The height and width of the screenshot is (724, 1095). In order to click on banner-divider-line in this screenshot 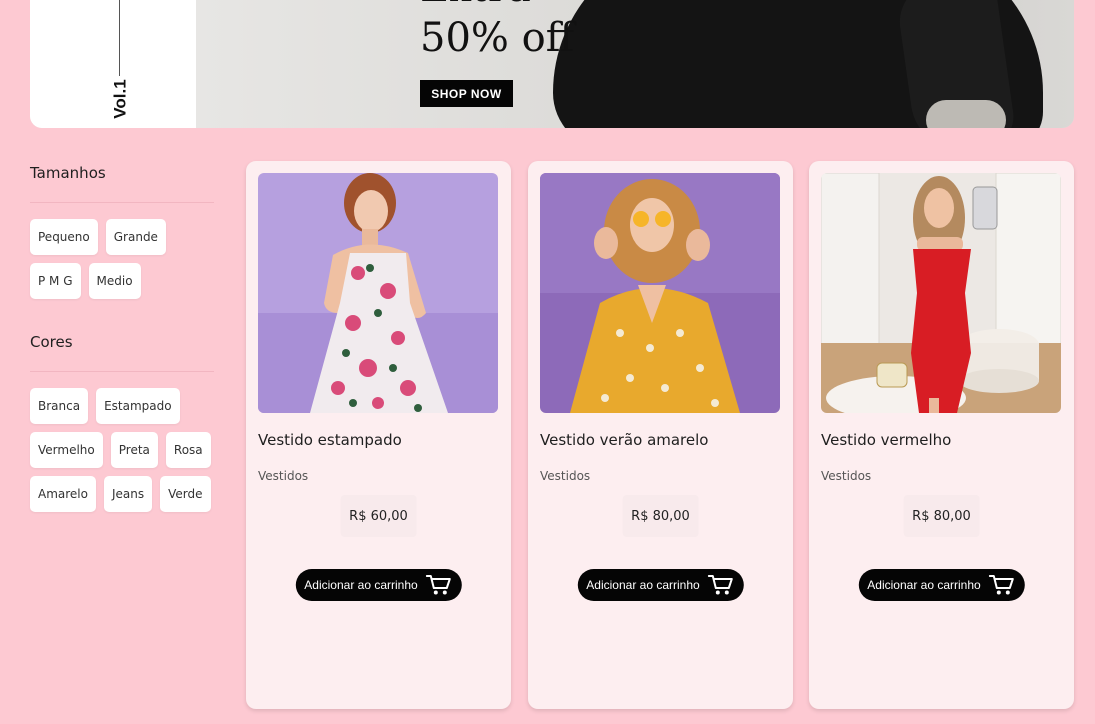, I will do `click(119, 38)`.